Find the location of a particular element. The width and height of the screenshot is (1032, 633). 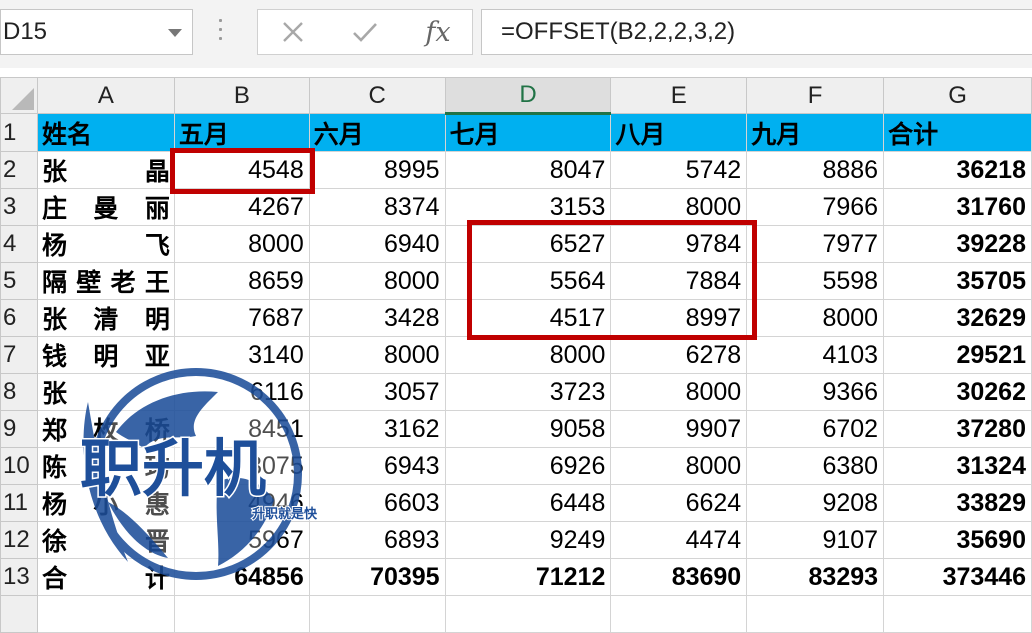

name-cell: 钱 明 亚 is located at coordinates (105, 355).